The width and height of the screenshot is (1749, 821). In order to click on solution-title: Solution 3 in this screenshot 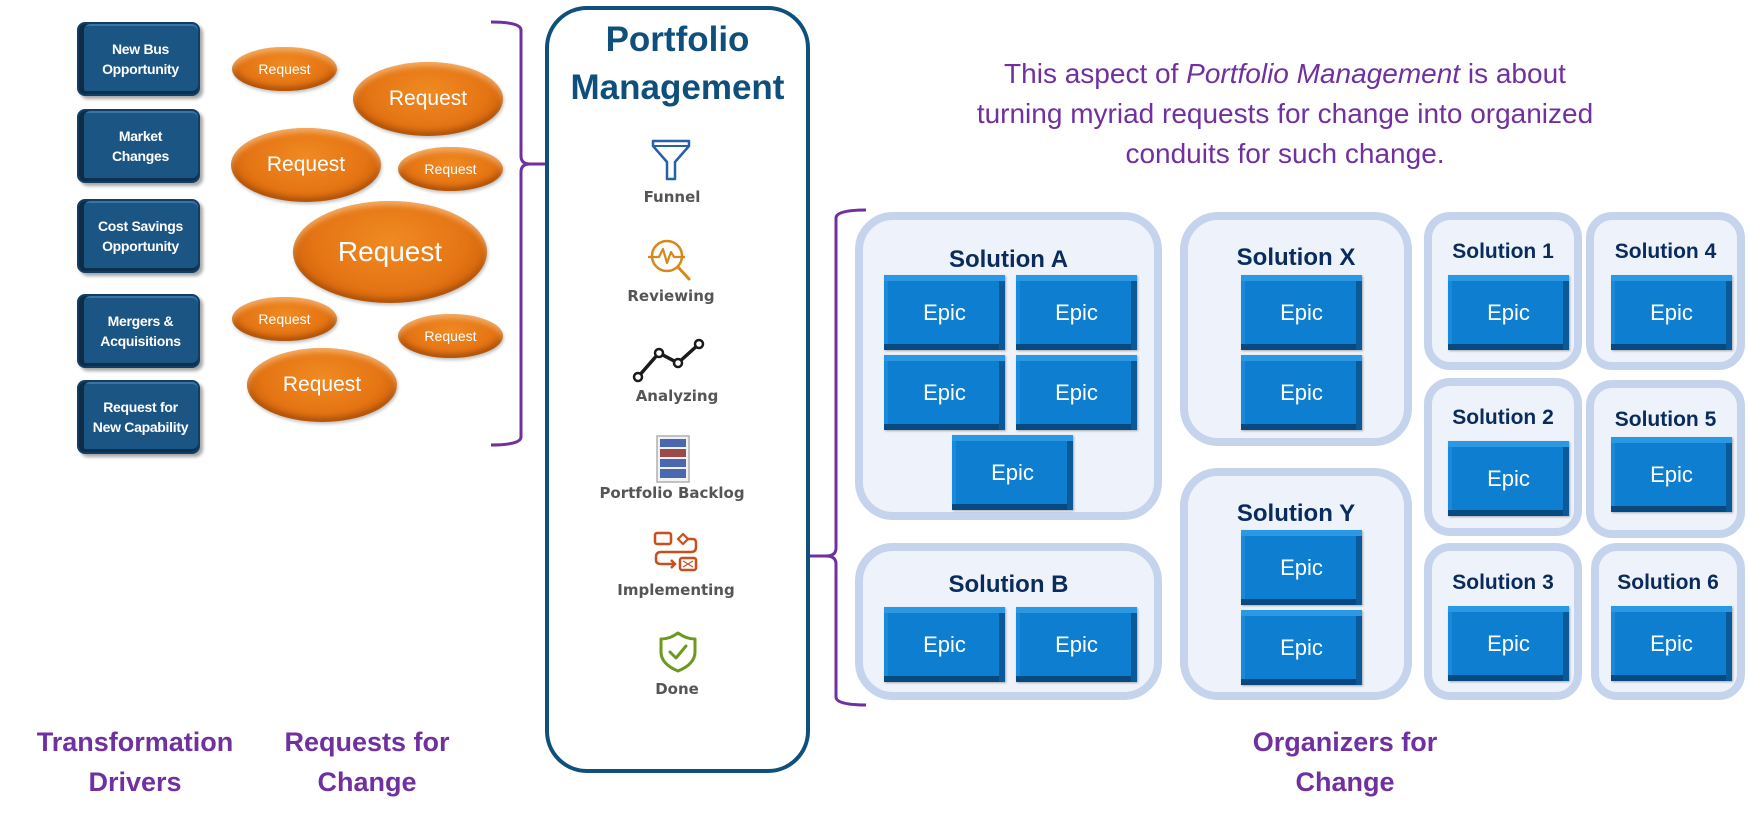, I will do `click(1503, 582)`.